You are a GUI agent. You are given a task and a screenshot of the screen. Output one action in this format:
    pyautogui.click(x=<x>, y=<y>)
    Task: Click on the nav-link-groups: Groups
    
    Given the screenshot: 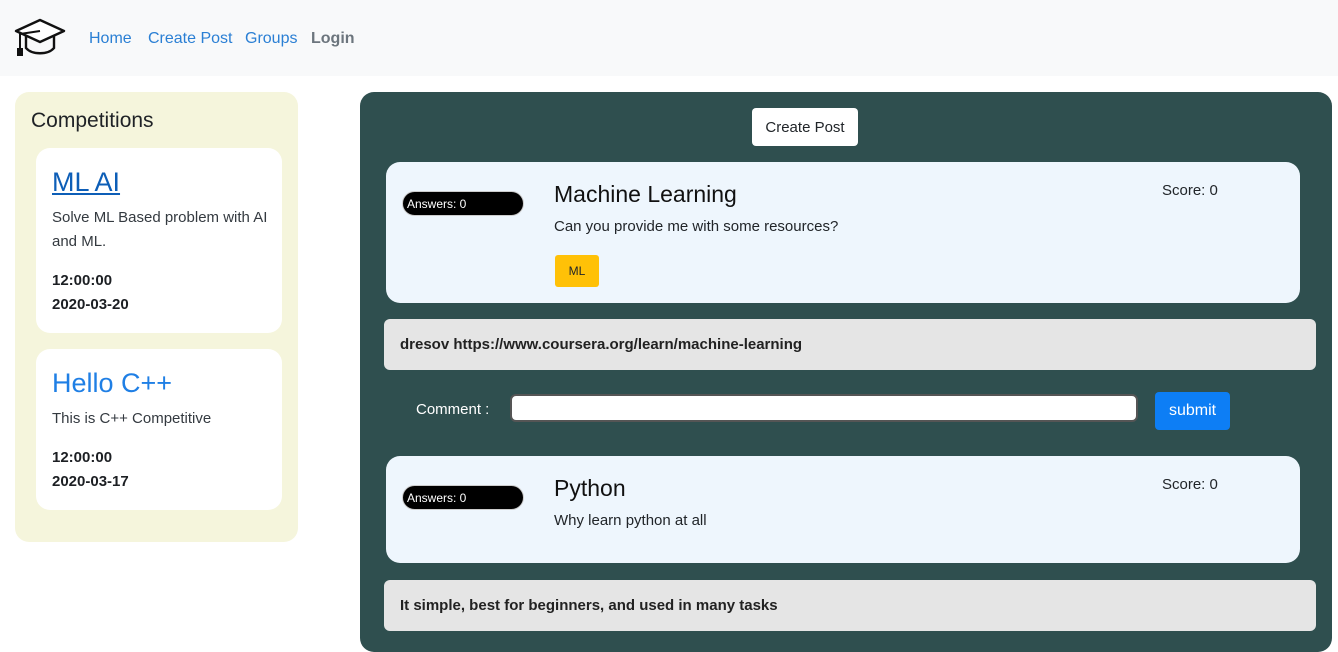 What is the action you would take?
    pyautogui.click(x=271, y=39)
    